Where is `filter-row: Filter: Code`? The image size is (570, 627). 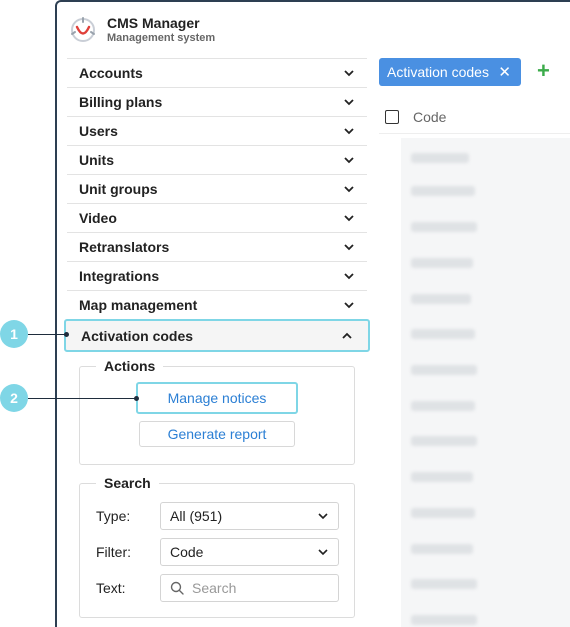 filter-row: Filter: Code is located at coordinates (218, 552).